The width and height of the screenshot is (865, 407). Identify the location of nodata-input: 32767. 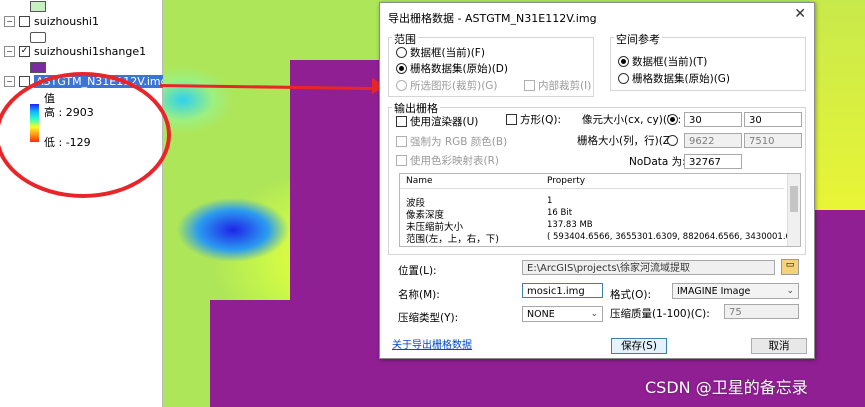
(713, 161).